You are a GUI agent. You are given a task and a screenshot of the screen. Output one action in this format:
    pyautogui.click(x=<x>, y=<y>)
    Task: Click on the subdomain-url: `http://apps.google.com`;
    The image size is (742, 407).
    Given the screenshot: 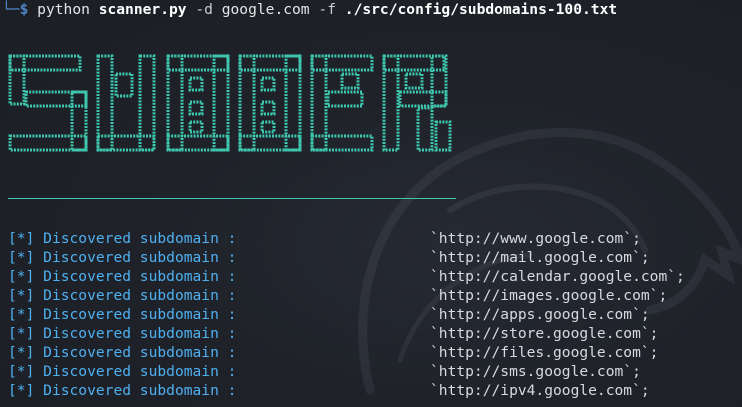 What is the action you would take?
    pyautogui.click(x=540, y=314)
    